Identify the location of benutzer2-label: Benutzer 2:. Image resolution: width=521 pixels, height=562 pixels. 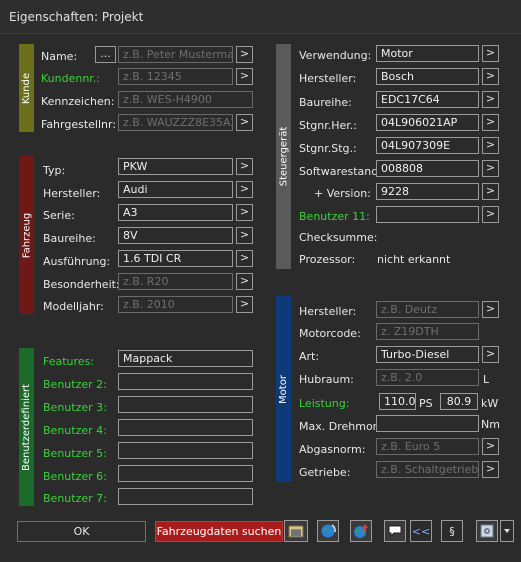
(75, 384).